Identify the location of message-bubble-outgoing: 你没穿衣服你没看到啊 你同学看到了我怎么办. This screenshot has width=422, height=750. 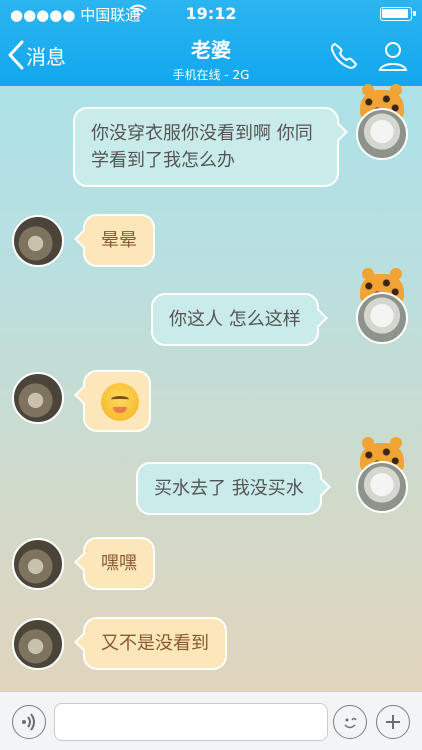
(206, 147).